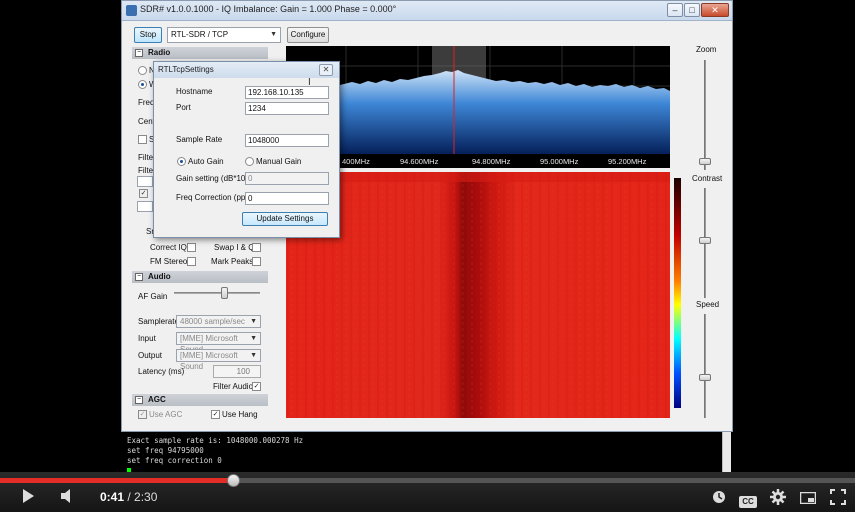  I want to click on filter-audio-label: Filter Audio, so click(233, 386).